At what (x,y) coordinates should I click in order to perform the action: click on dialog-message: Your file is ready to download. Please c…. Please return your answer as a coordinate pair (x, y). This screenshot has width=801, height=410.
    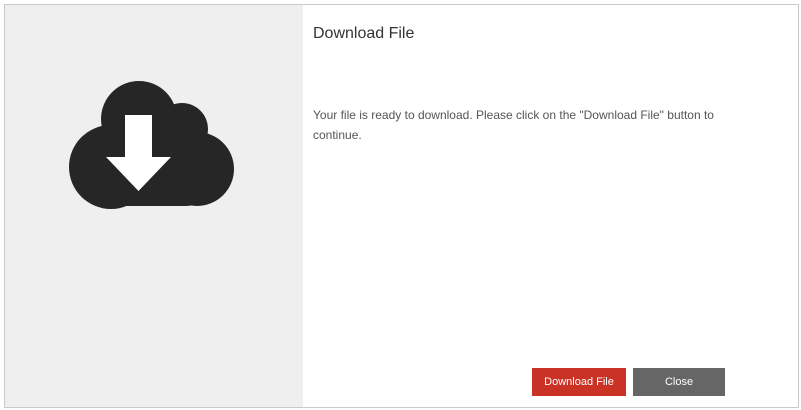
    Looking at the image, I should click on (513, 125).